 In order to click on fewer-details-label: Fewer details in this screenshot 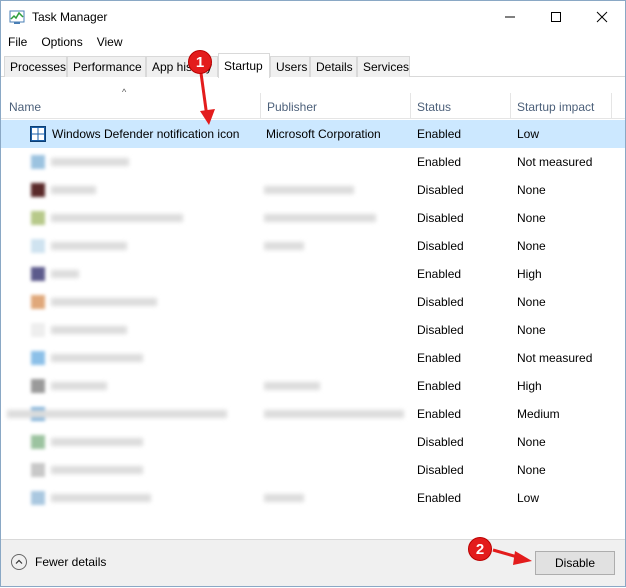, I will do `click(71, 562)`.